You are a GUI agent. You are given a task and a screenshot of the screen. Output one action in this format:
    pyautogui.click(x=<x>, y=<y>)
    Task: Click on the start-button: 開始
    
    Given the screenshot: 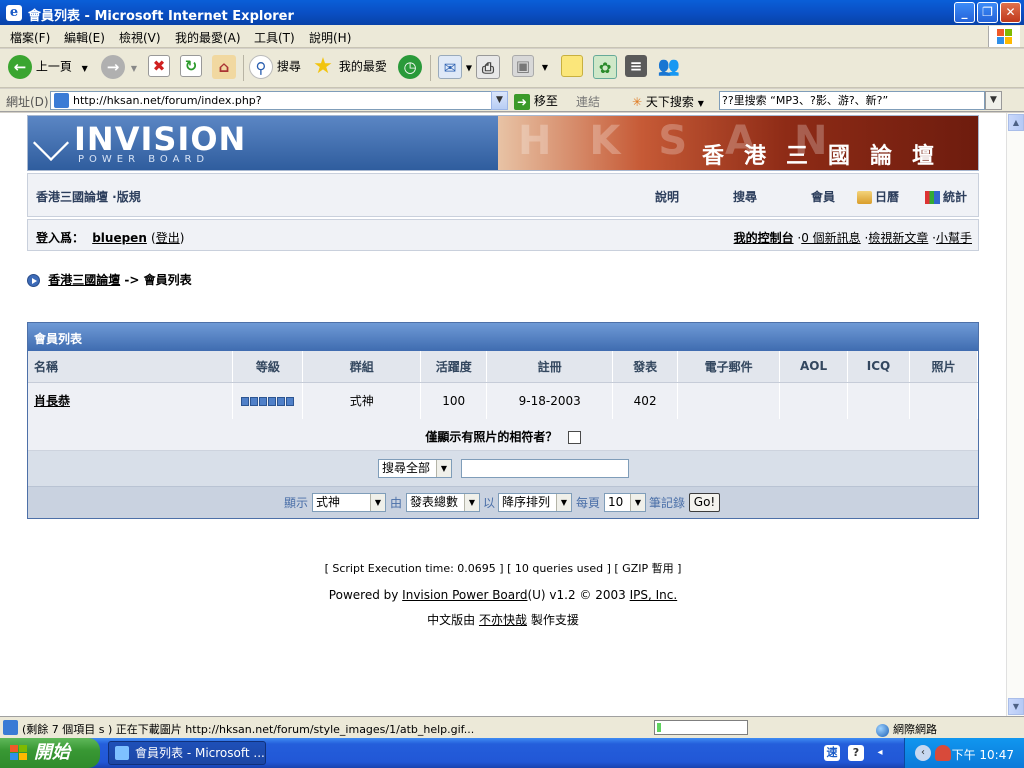 What is the action you would take?
    pyautogui.click(x=50, y=753)
    